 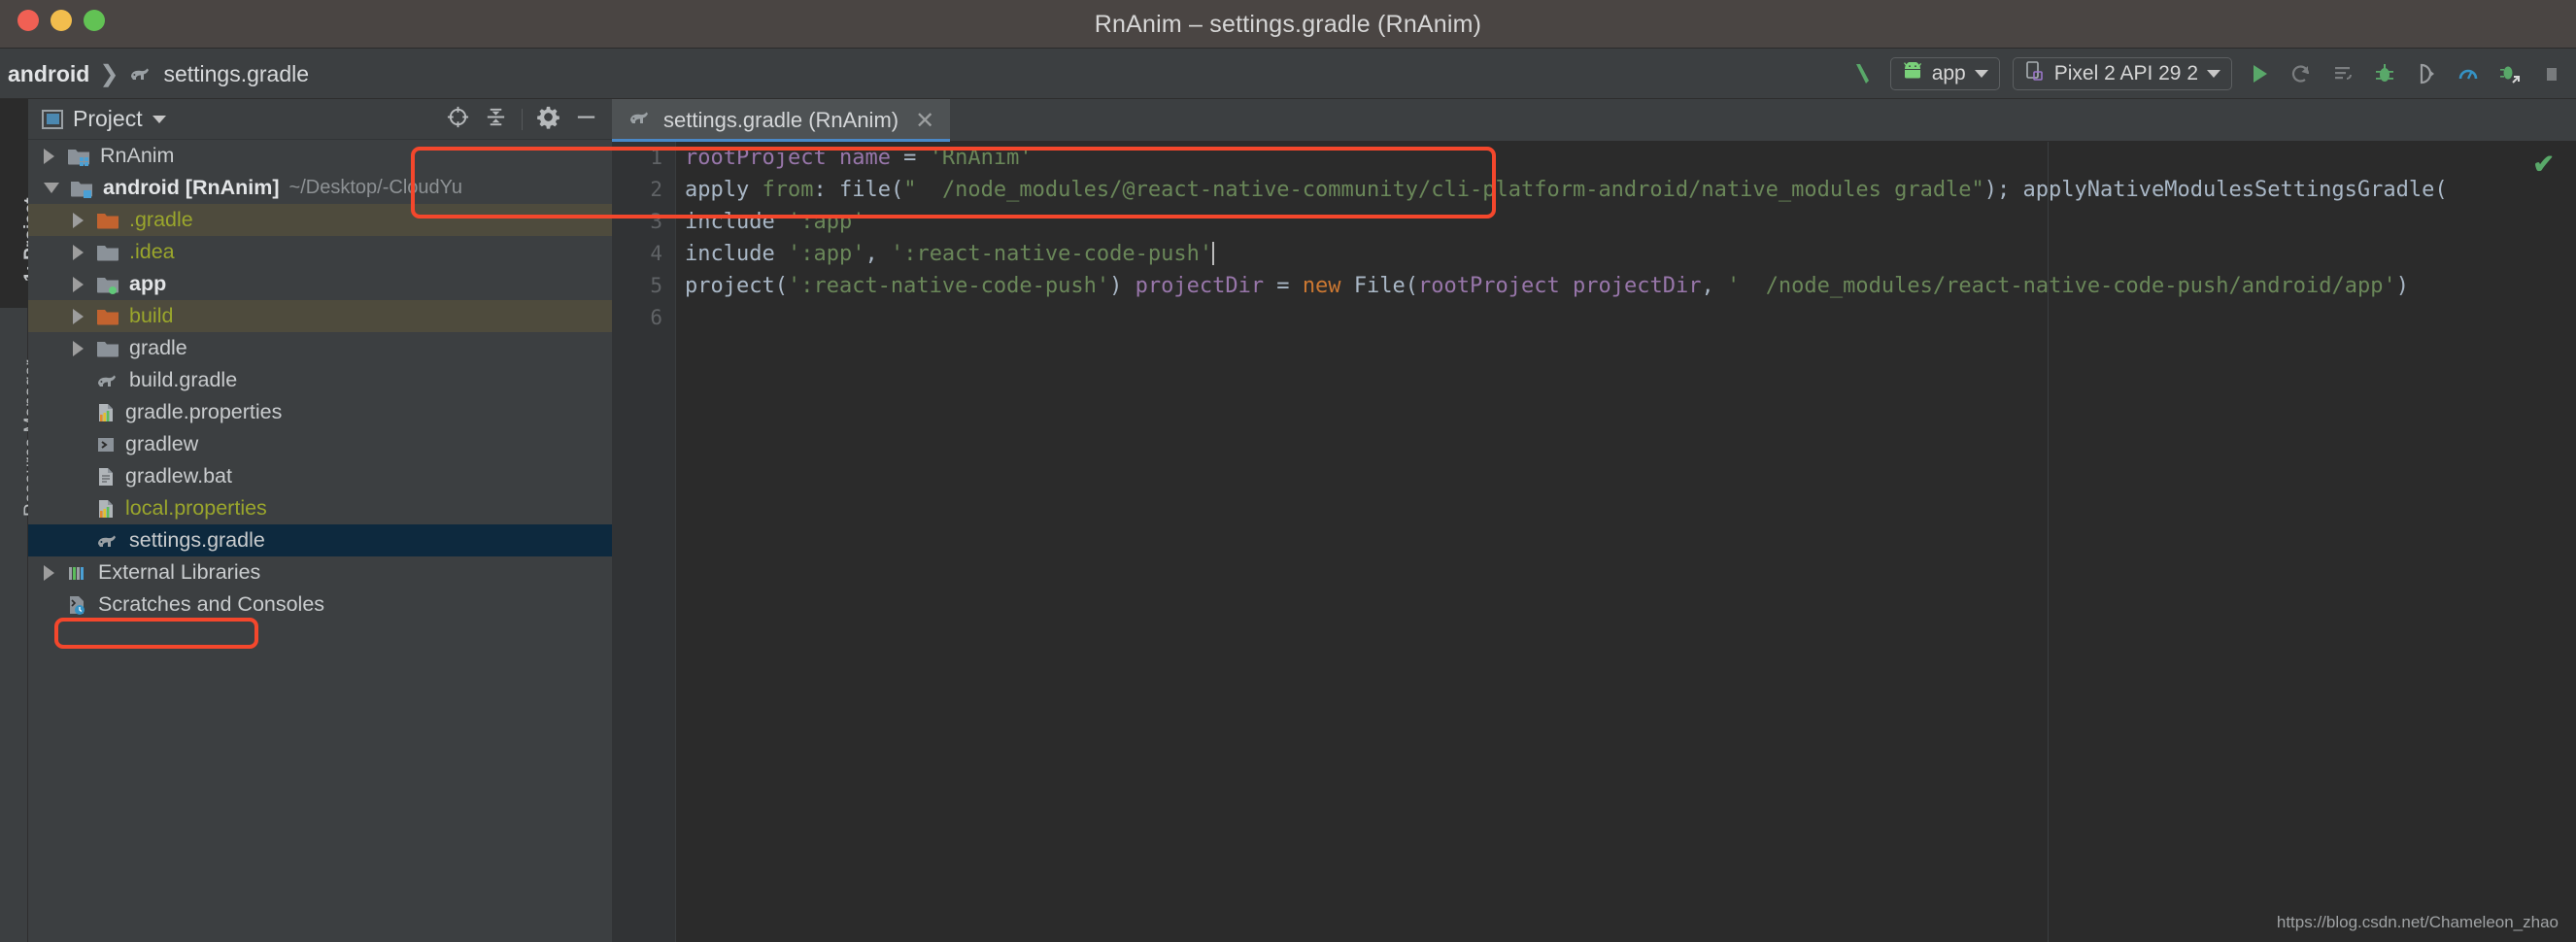 What do you see at coordinates (2235, 190) in the screenshot?
I see `code-token: applyNativeModulesSettingsGradle(` at bounding box center [2235, 190].